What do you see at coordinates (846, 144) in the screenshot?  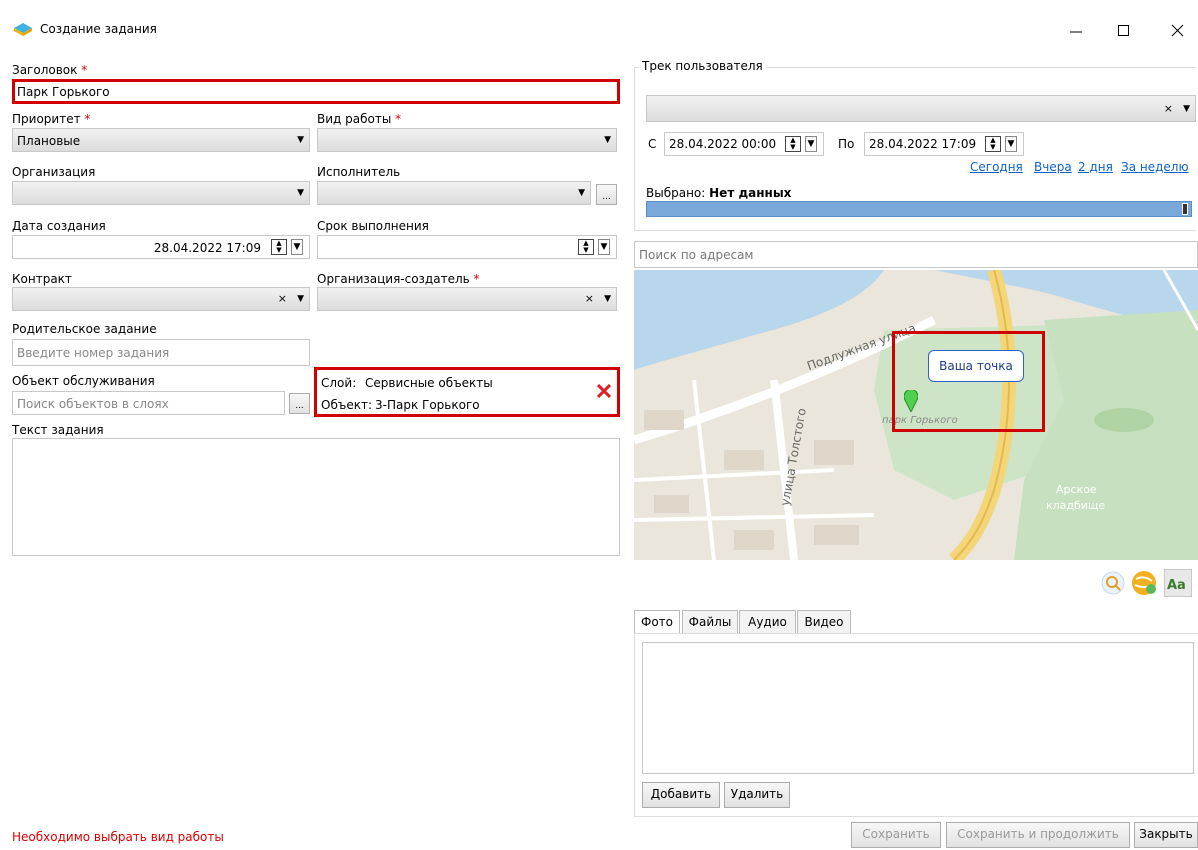 I see `to-label: По` at bounding box center [846, 144].